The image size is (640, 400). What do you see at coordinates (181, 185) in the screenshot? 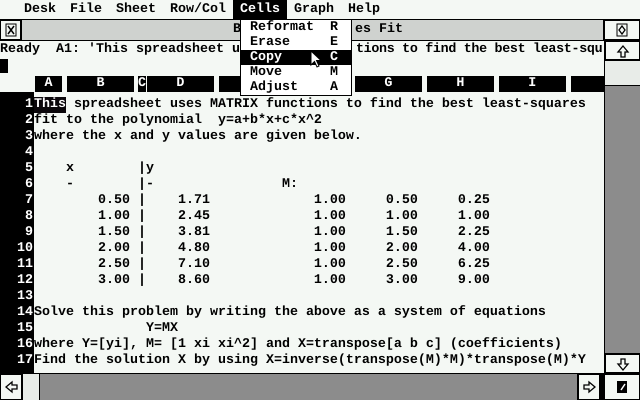
I see `table-cell-text: - |- M:` at bounding box center [181, 185].